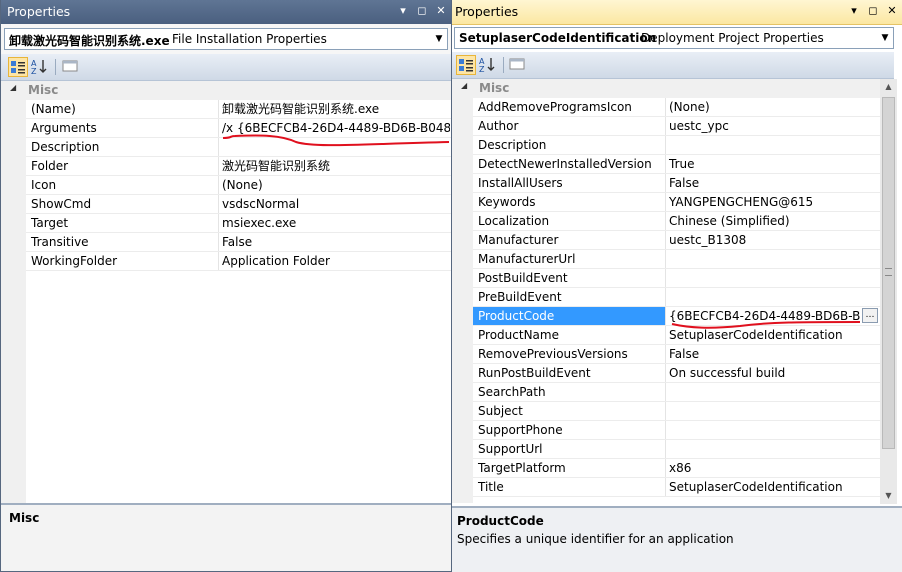 The width and height of the screenshot is (902, 572). Describe the element at coordinates (334, 128) in the screenshot. I see `property-value: /x {6BECFCB4-26D4-4489-BD6B-B0486A` at that location.